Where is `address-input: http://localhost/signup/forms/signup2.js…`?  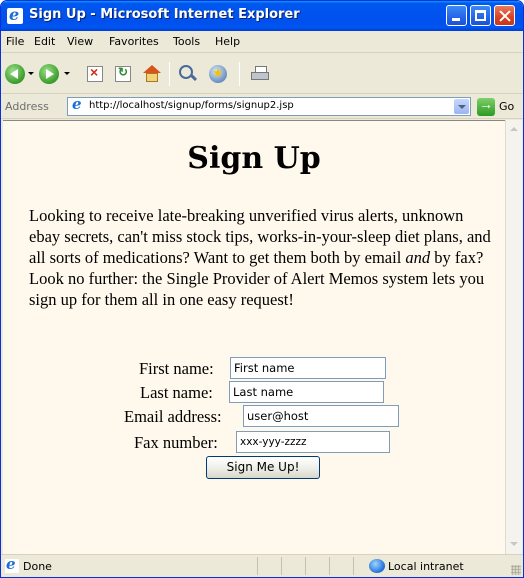 address-input: http://localhost/signup/forms/signup2.js… is located at coordinates (269, 105).